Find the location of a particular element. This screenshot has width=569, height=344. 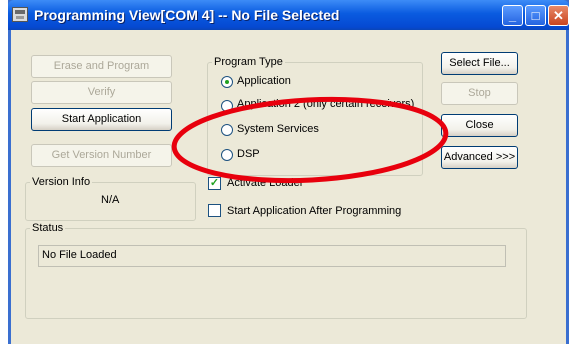

radio-application is located at coordinates (227, 82).